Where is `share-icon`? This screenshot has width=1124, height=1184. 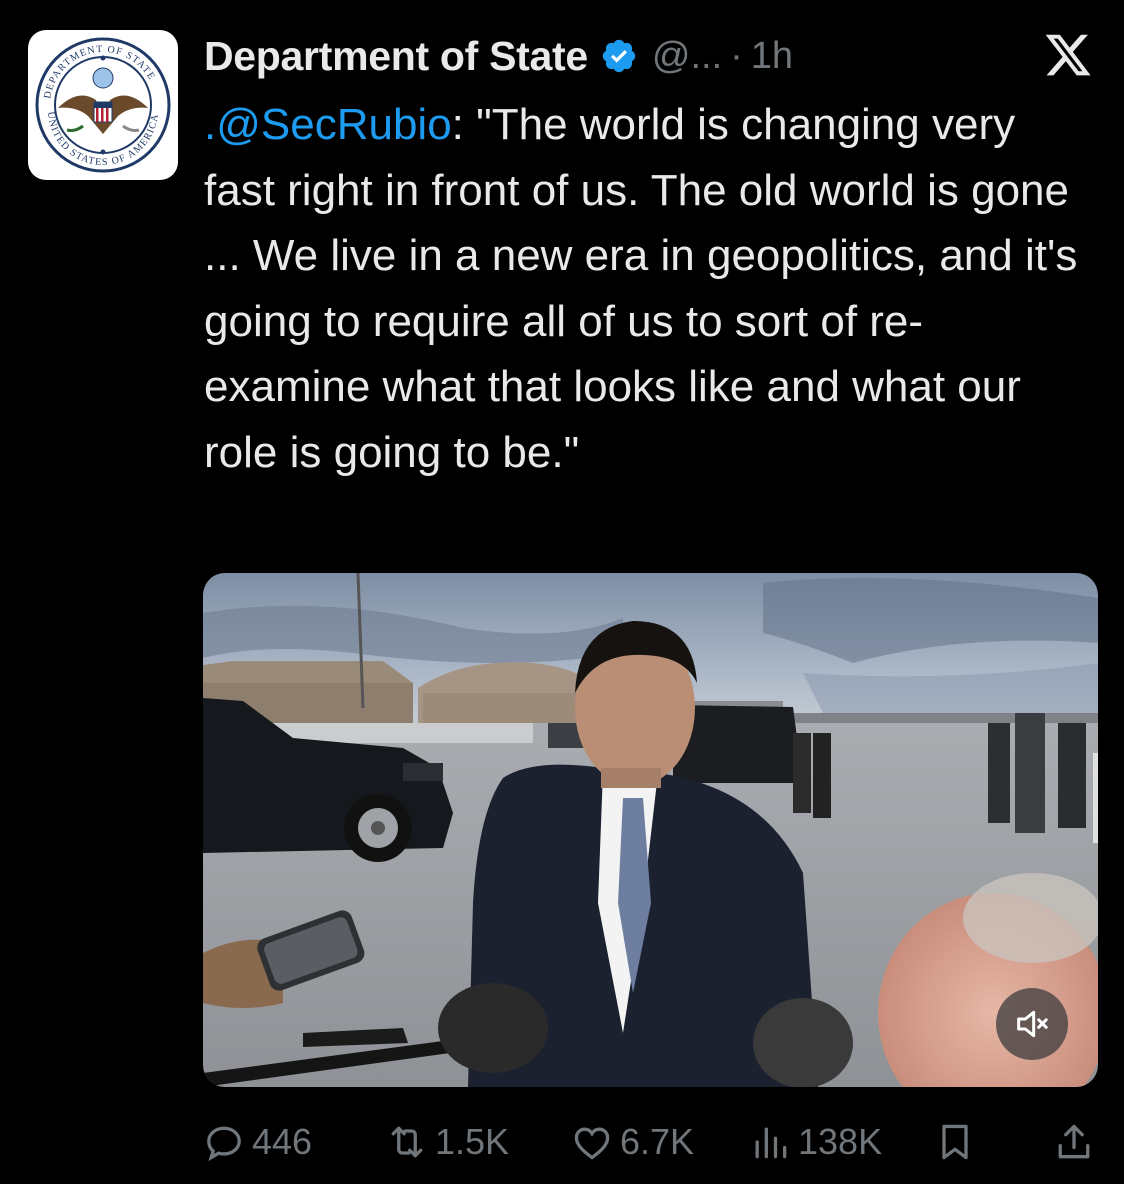 share-icon is located at coordinates (1074, 1141).